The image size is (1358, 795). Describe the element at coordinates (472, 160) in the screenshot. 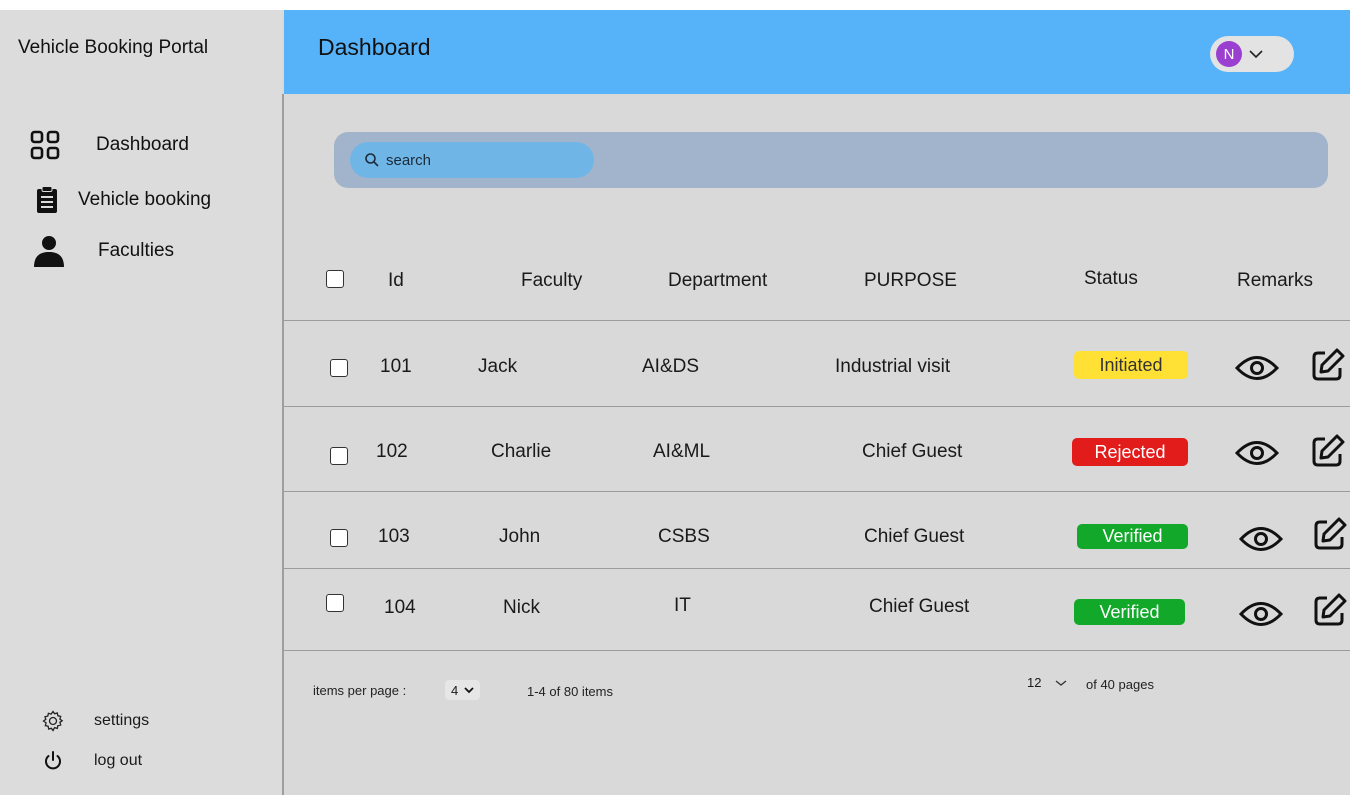

I see `search-input: search` at that location.